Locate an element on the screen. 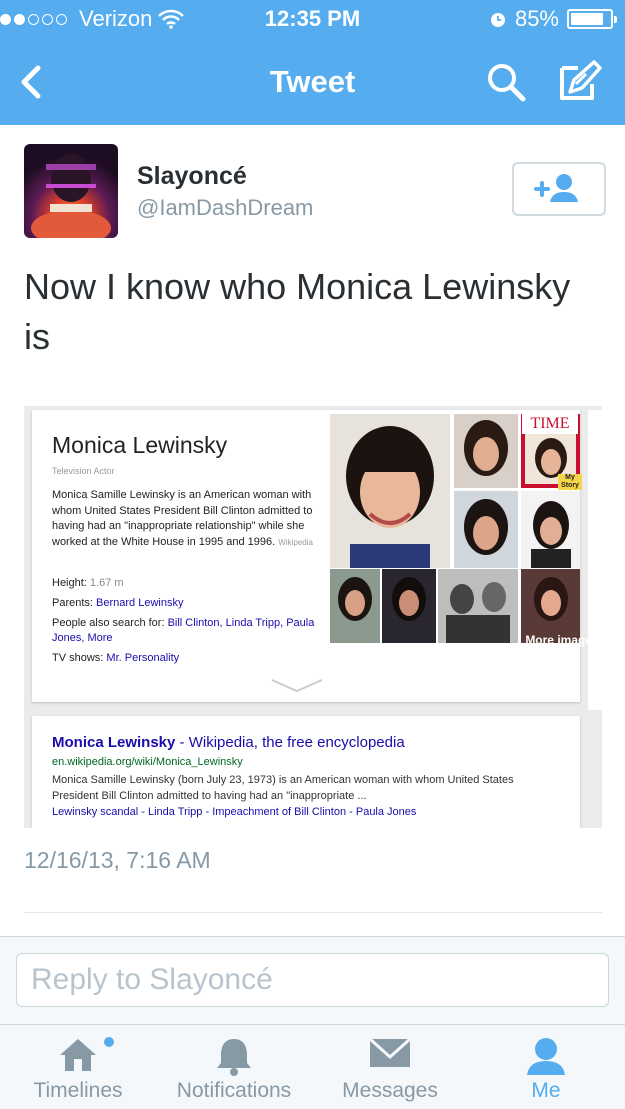  add-user-icon is located at coordinates (556, 188).